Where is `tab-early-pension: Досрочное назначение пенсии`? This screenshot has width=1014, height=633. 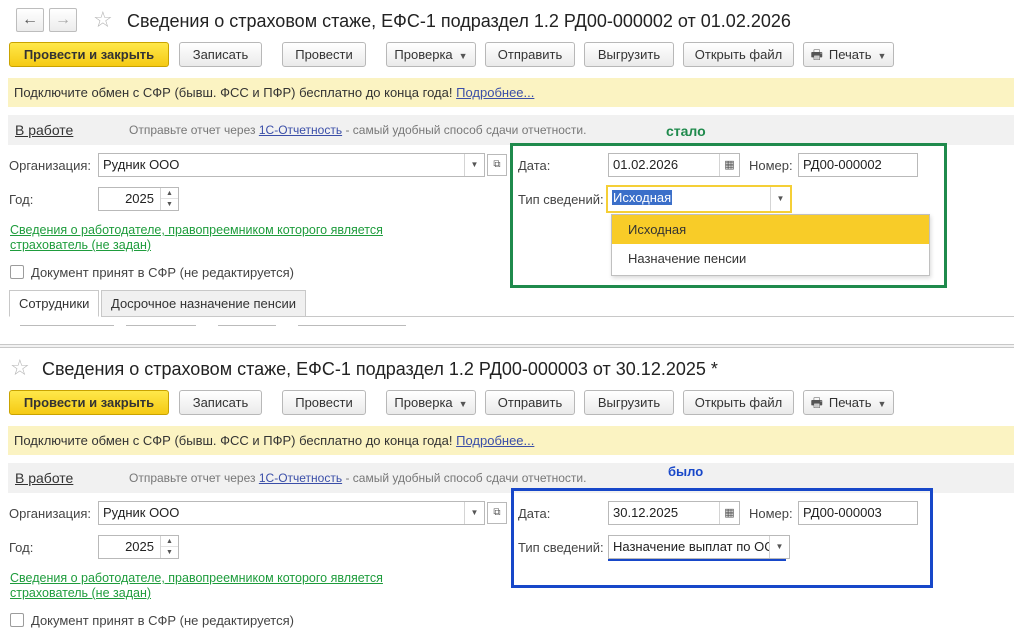
tab-early-pension: Досрочное назначение пенсии is located at coordinates (203, 303).